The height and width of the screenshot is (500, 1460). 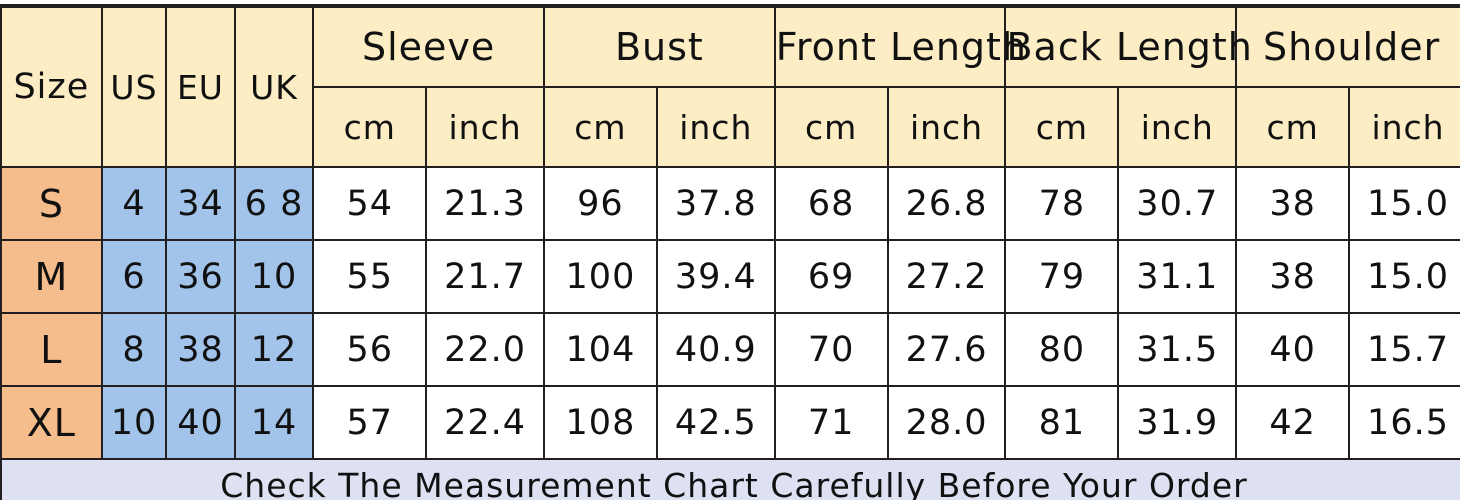 I want to click on cell-back-length-inch: 31.1, so click(x=1177, y=276).